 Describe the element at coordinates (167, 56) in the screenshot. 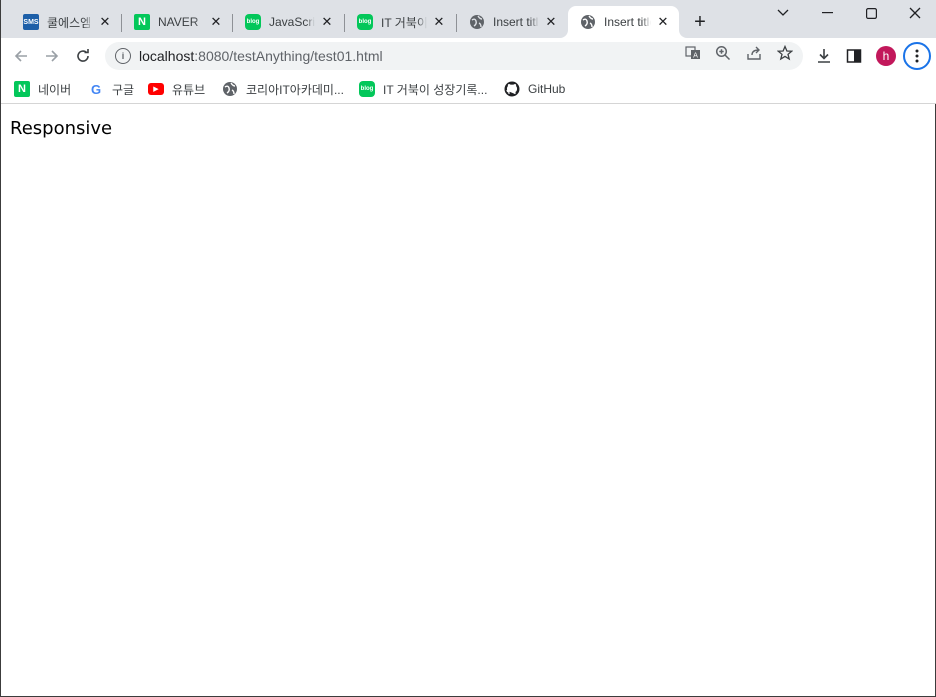

I see `url-host: localhost` at that location.